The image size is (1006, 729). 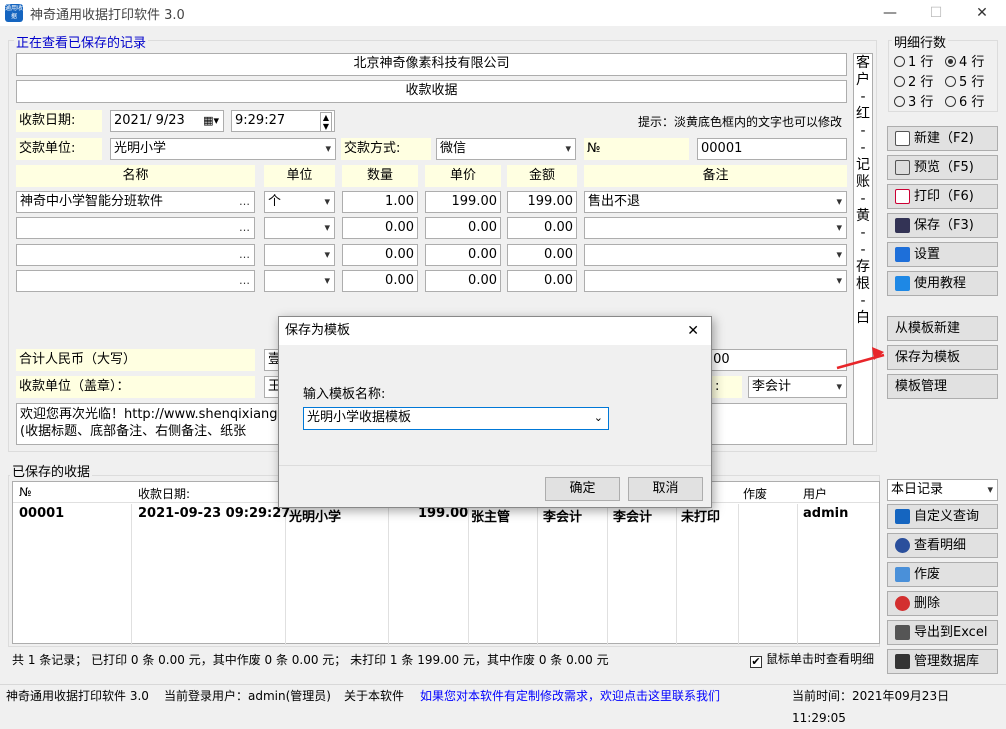 What do you see at coordinates (570, 696) in the screenshot?
I see `custom-request-link: 如果您对本软件有定制修改需求，欢迎点击这里联系我们` at bounding box center [570, 696].